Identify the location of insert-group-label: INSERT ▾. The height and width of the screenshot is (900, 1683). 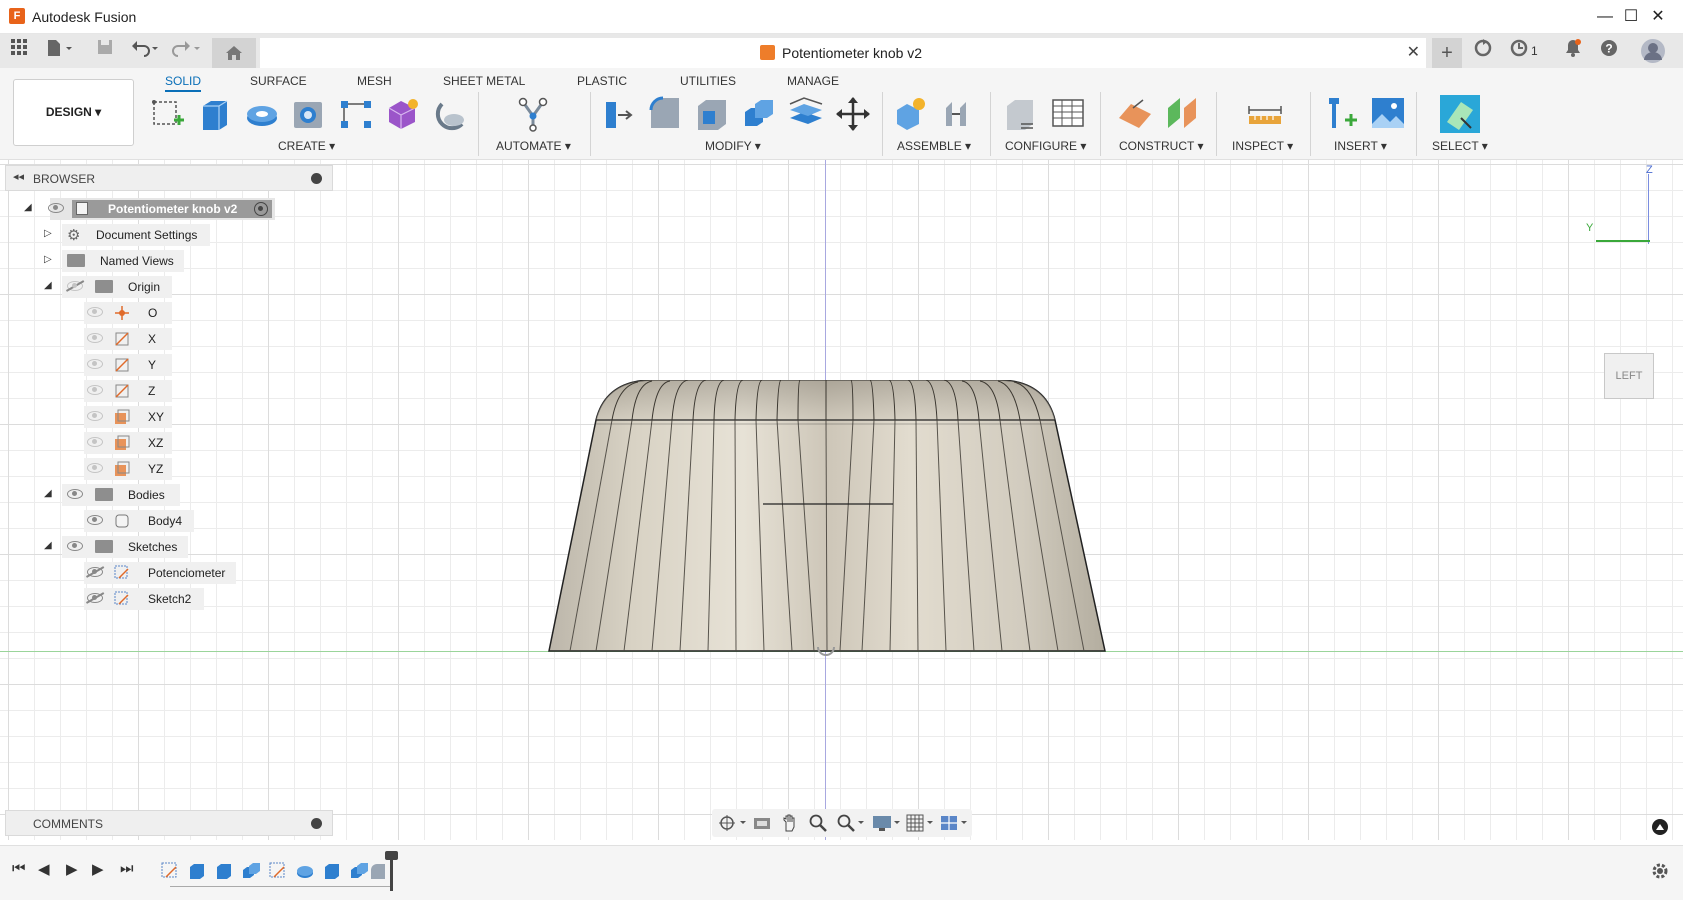
(1360, 146).